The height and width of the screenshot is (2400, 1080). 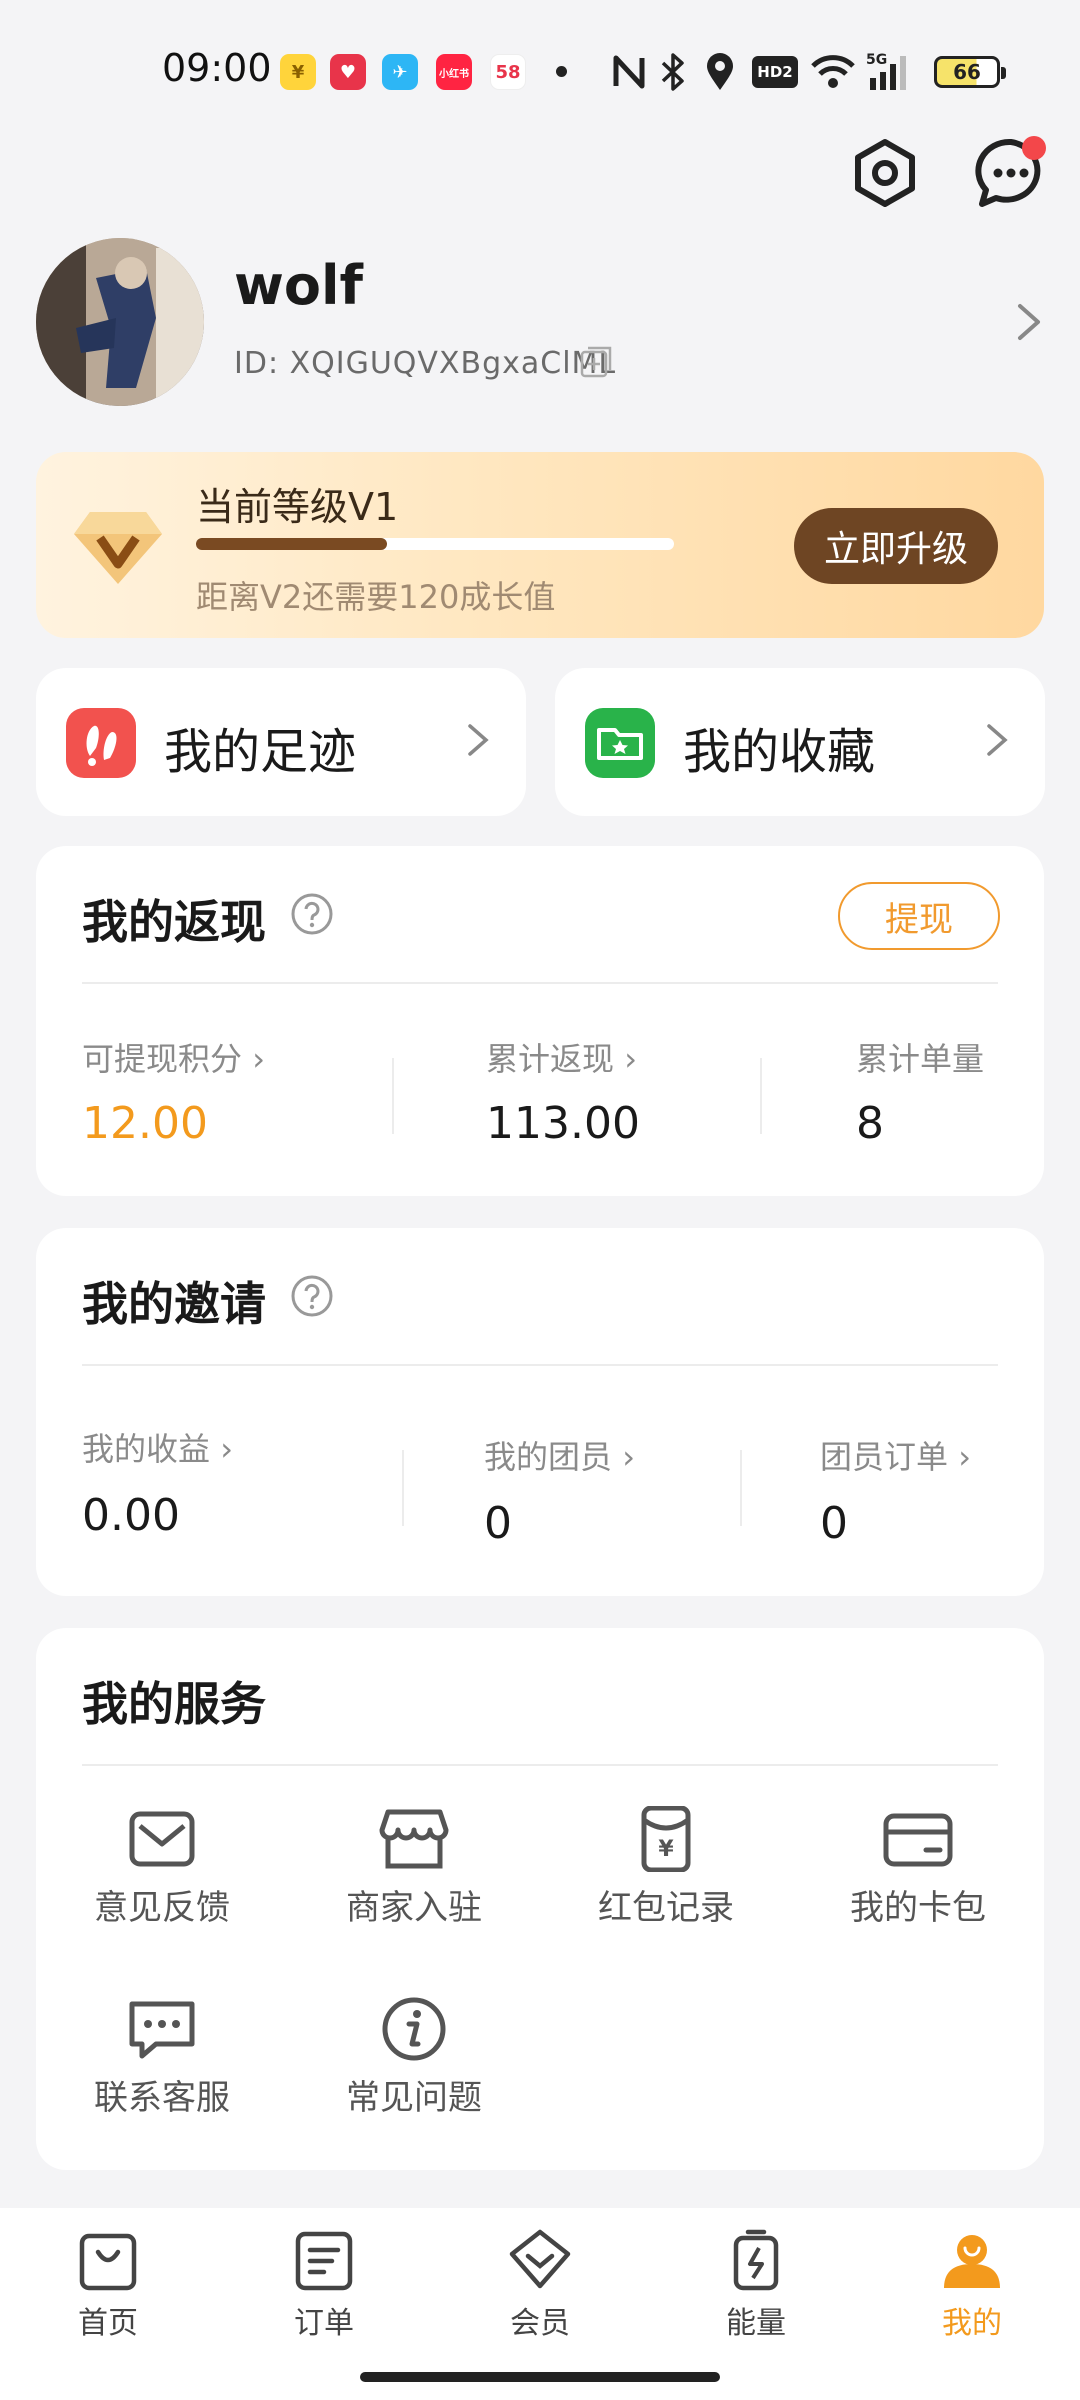 I want to click on status-dot, so click(x=561, y=71).